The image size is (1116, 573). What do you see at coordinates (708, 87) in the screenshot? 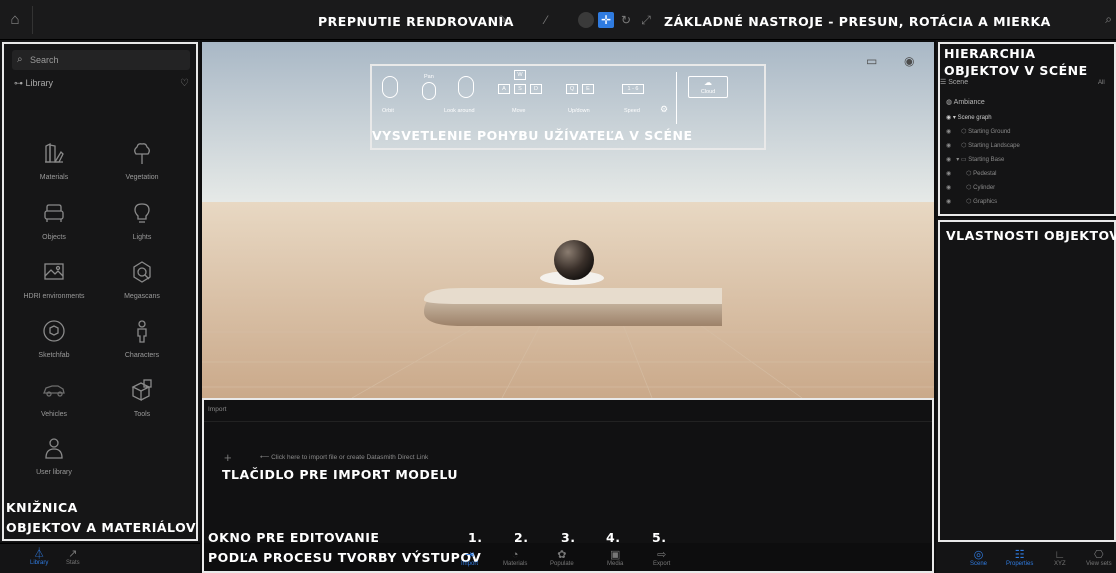
I see `cloud-button: ☁ Cloud` at bounding box center [708, 87].